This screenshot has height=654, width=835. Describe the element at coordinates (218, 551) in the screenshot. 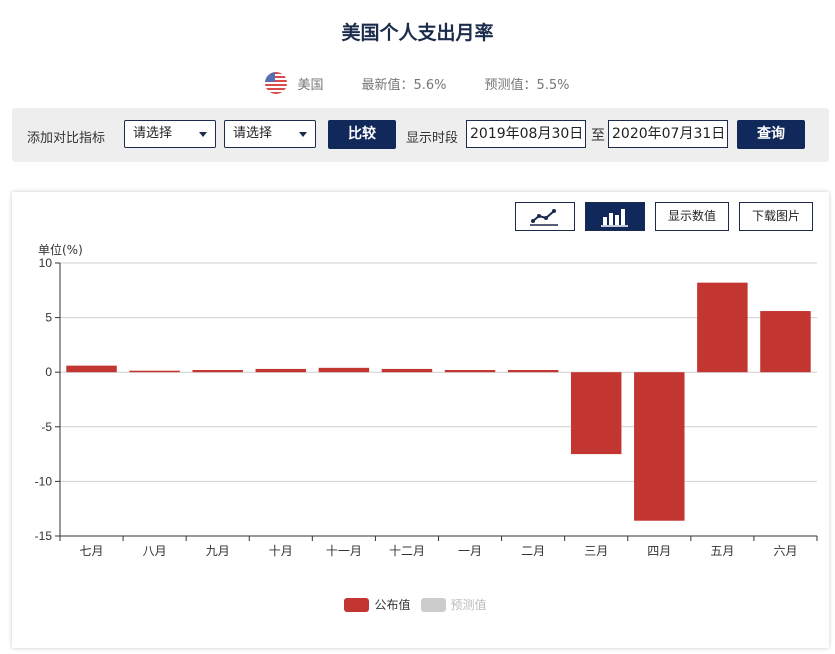

I see `x-tick-label: 九月` at that location.